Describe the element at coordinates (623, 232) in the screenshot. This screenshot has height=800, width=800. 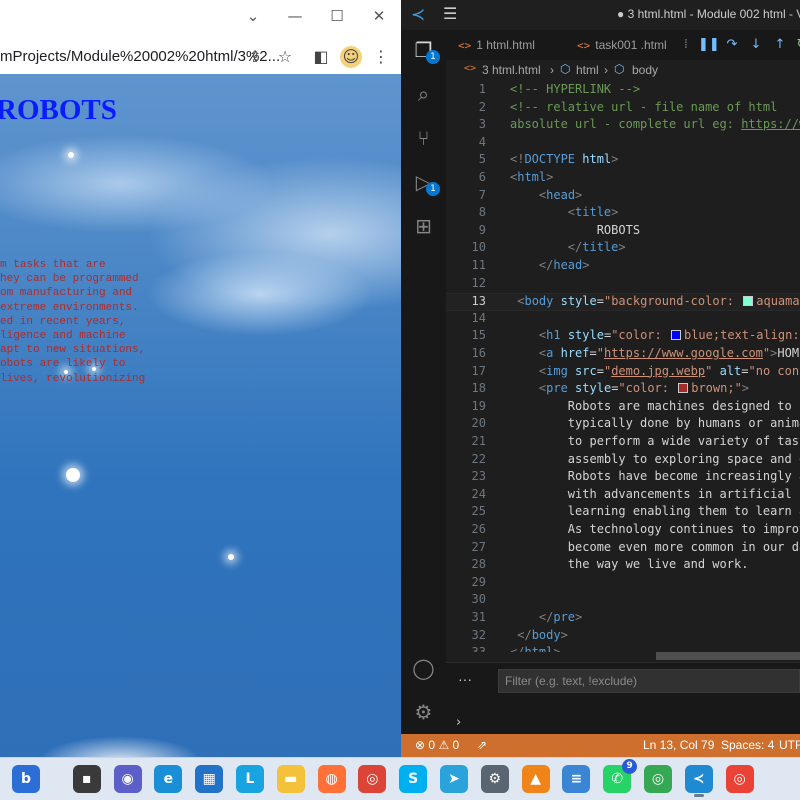
I see `code-line: 9 ROBOTS` at that location.